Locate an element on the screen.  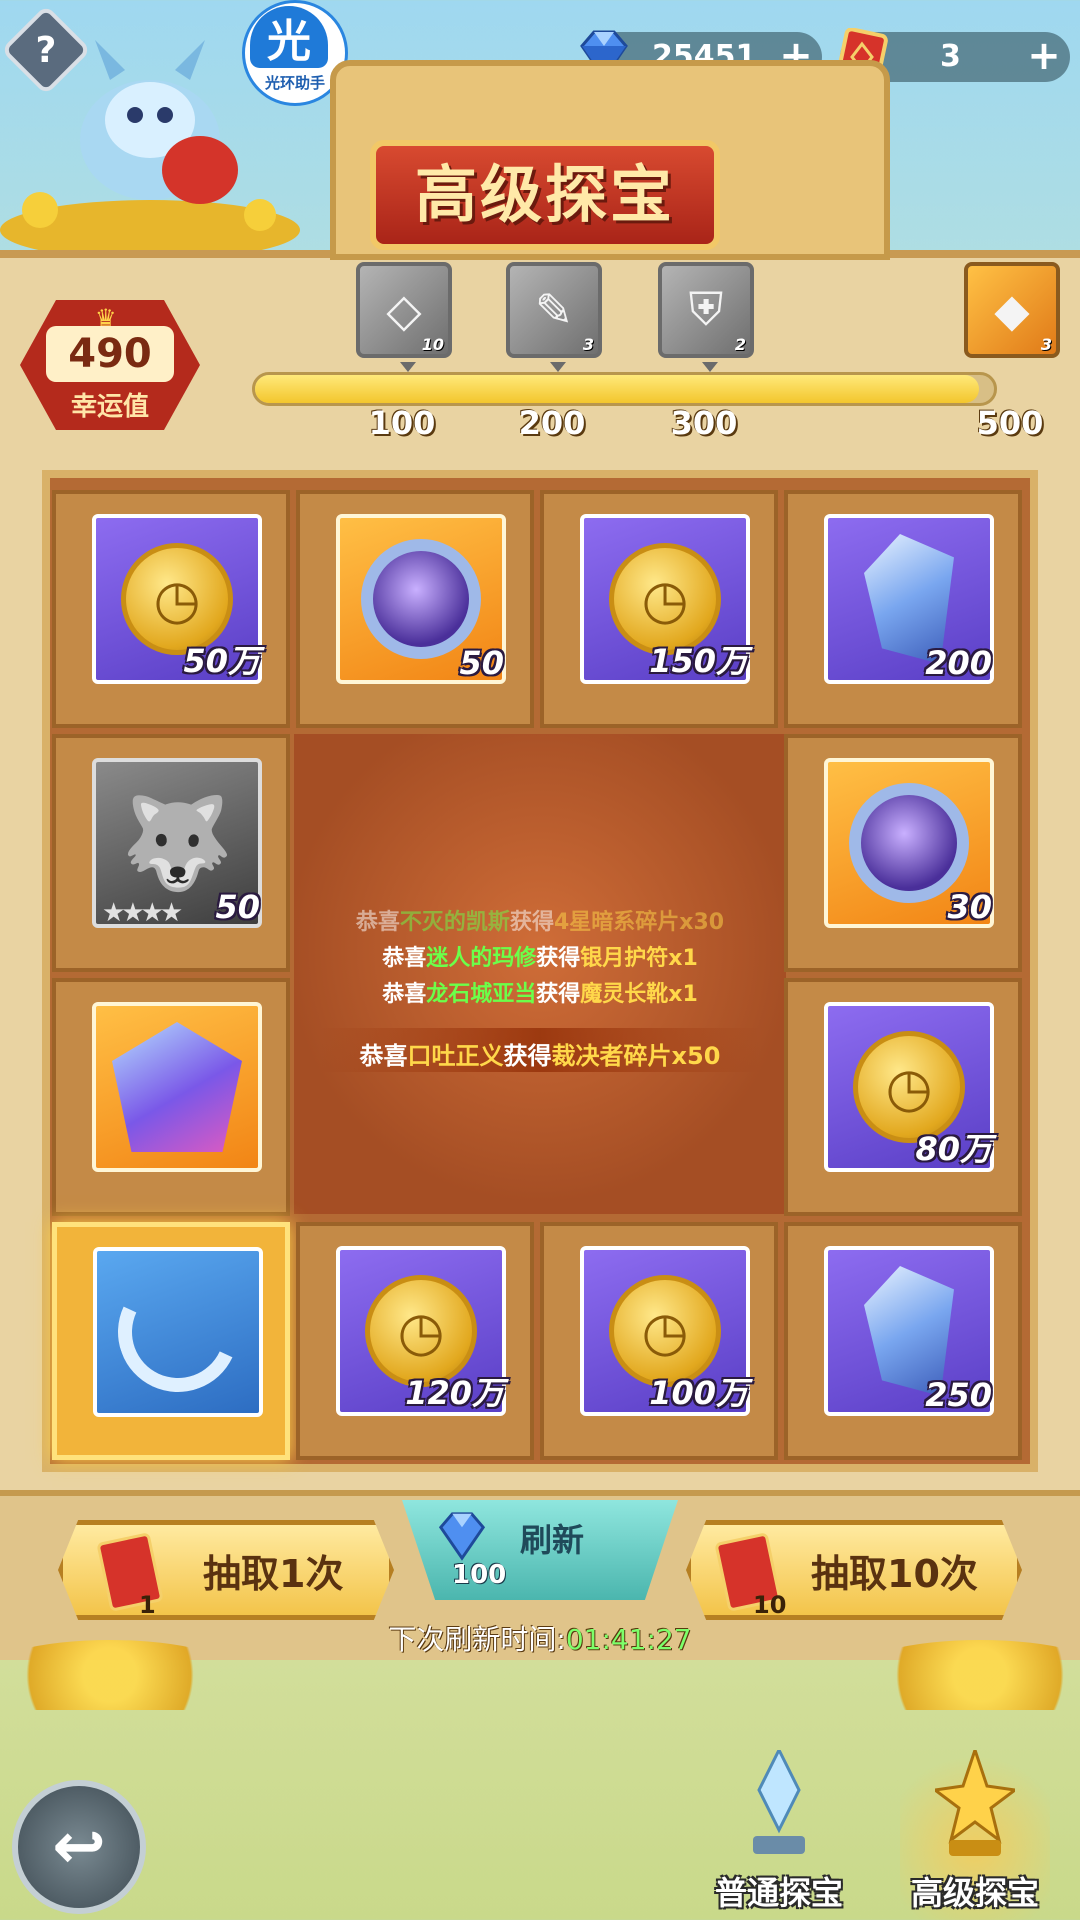
prize-tile: ◷ 120万 is located at coordinates (415, 1341).